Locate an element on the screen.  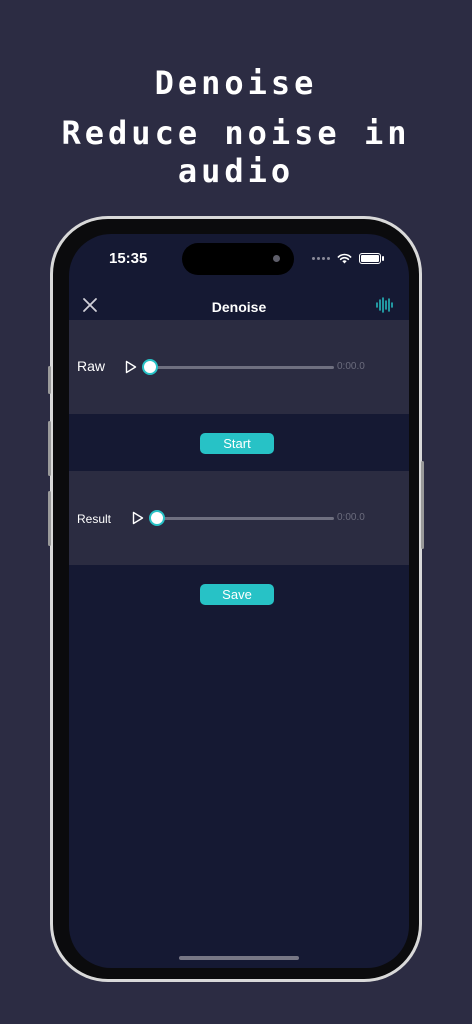
wifi-icon is located at coordinates (344, 258).